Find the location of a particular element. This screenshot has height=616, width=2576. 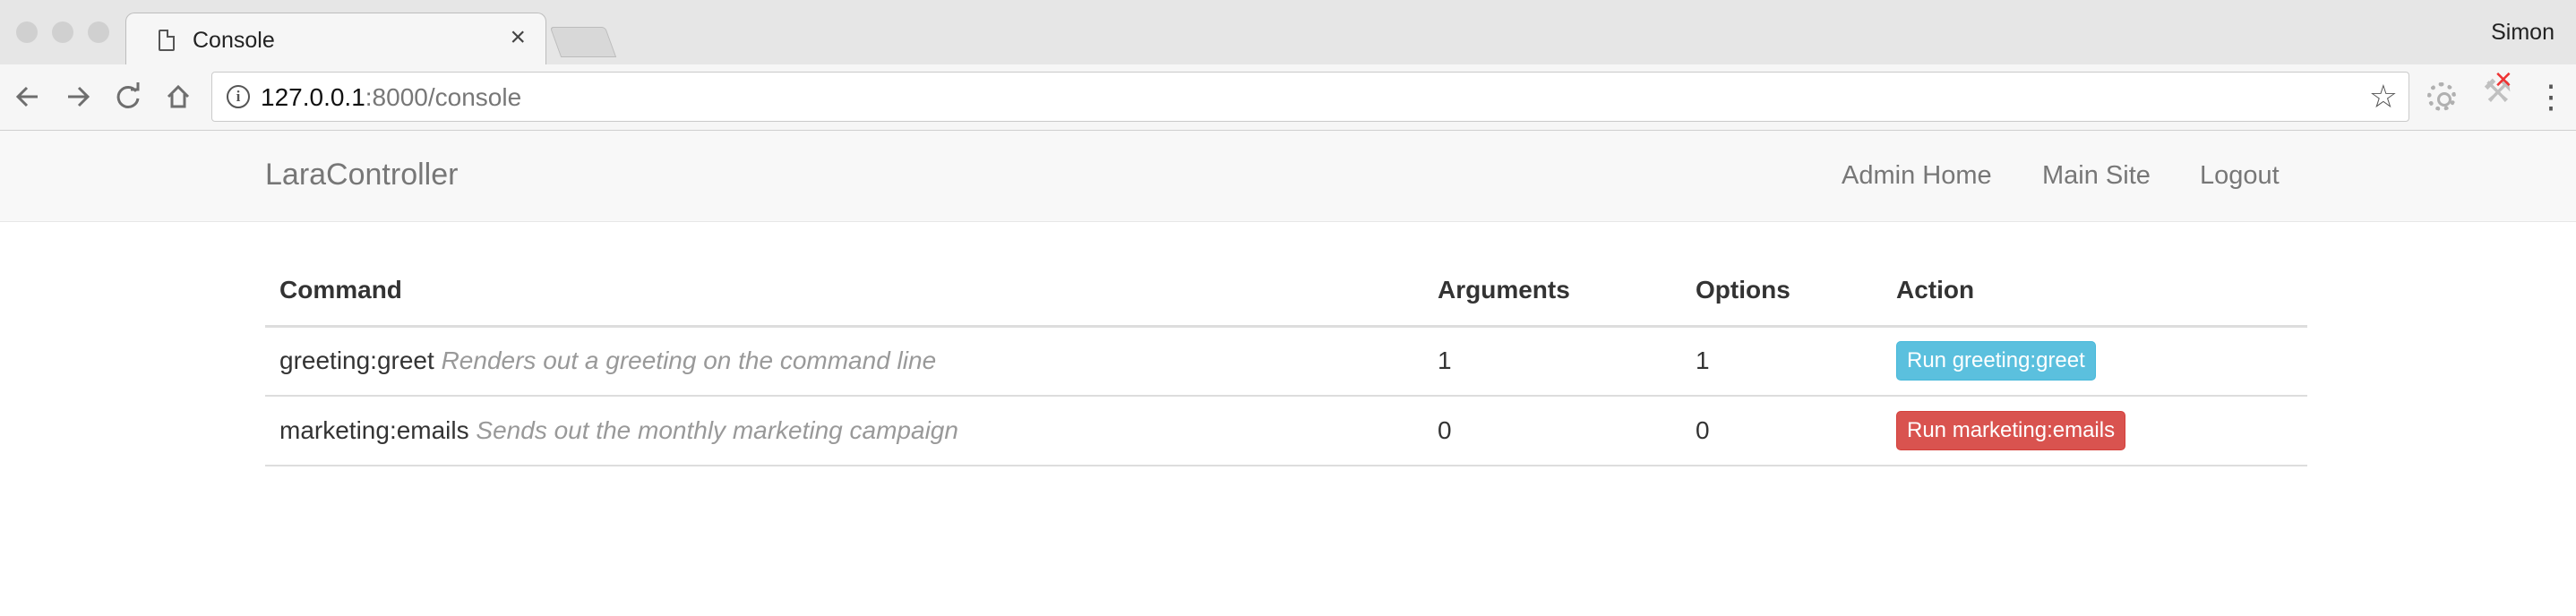

table-header-row: Command Arguments Options Action is located at coordinates (1286, 292).